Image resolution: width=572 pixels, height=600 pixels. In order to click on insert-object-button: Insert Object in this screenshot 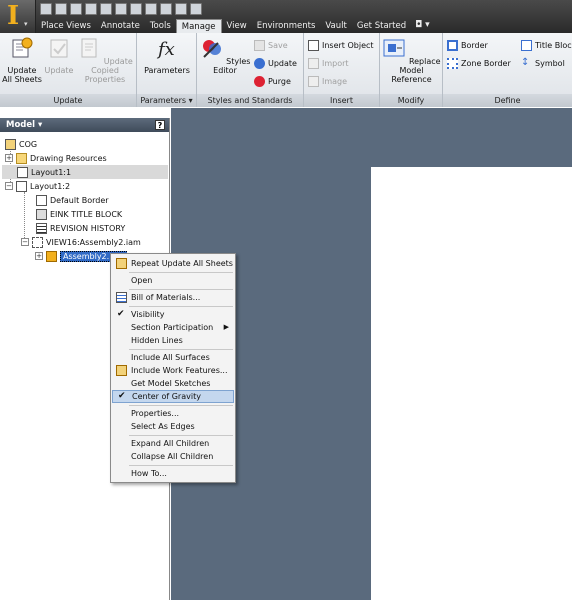, I will do `click(341, 45)`.